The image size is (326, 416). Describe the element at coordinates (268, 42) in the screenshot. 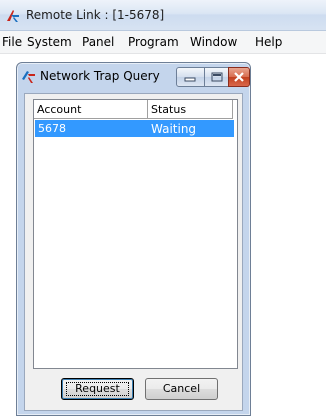

I see `menu-help: Help` at that location.